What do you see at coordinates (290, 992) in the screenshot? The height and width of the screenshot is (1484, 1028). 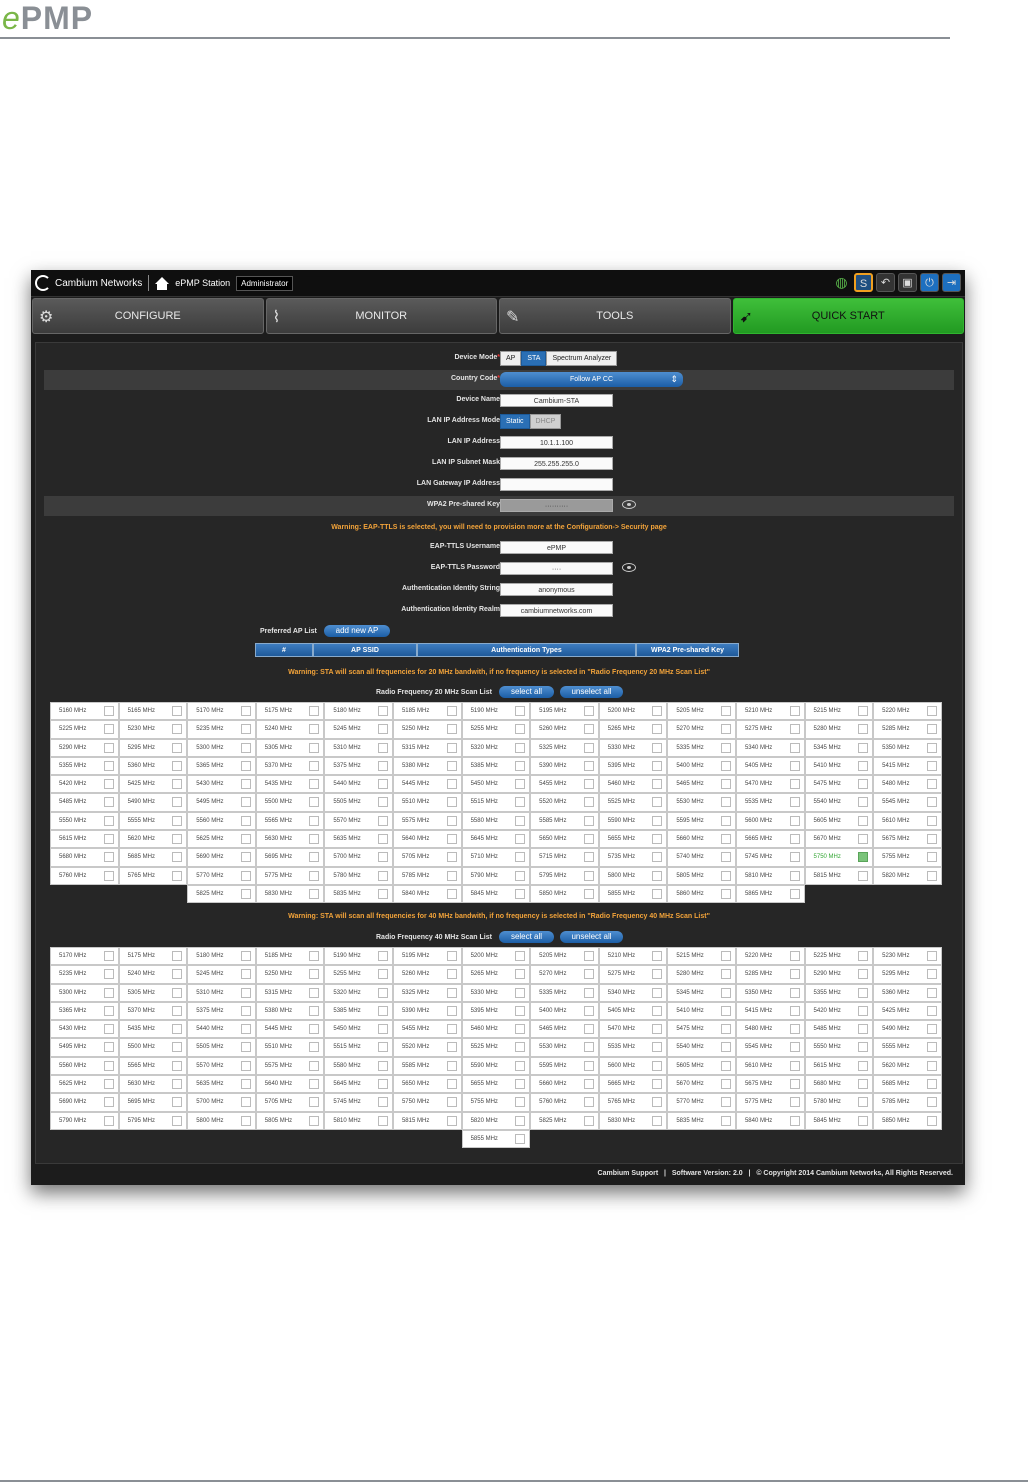 I see `frequency-option: 5315 MHz` at bounding box center [290, 992].